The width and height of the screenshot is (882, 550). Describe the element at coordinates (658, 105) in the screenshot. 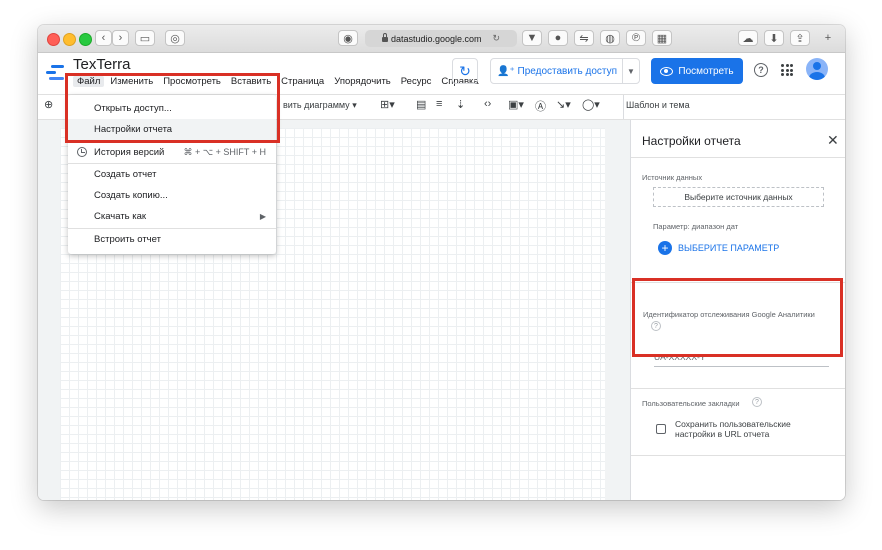

I see `theme-layout-button: Шаблон и тема` at that location.